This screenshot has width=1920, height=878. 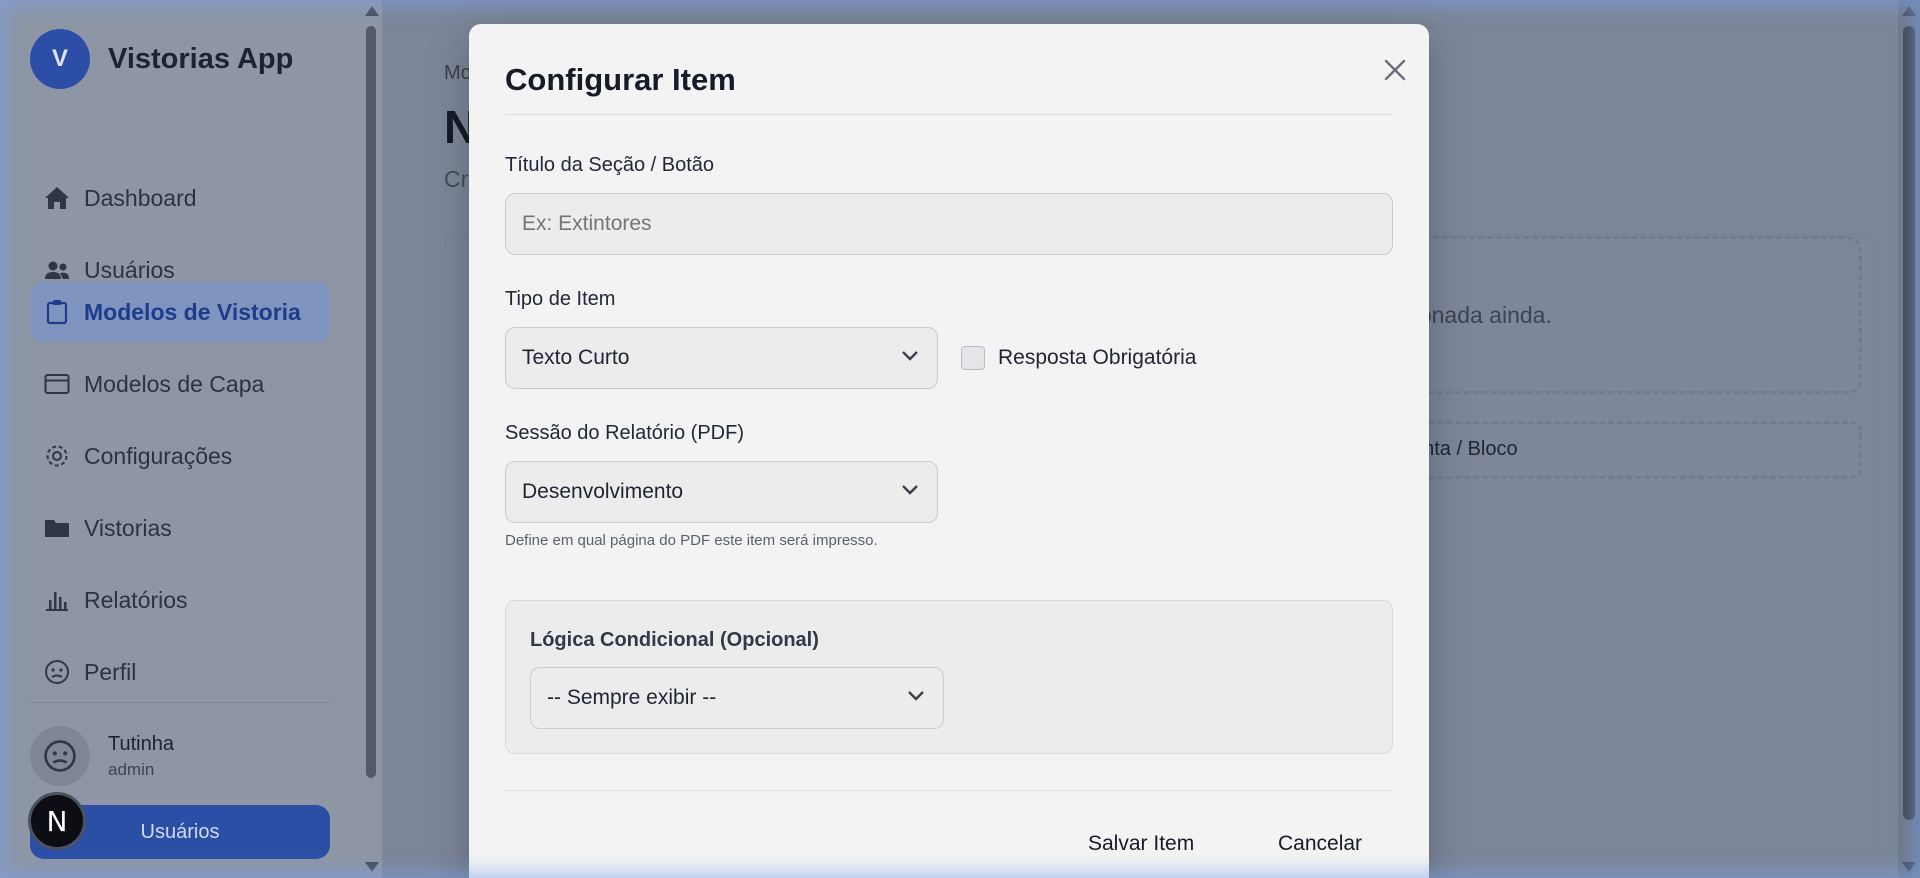 What do you see at coordinates (192, 311) in the screenshot?
I see `sidebar-item-label: Modelos de Vistoria` at bounding box center [192, 311].